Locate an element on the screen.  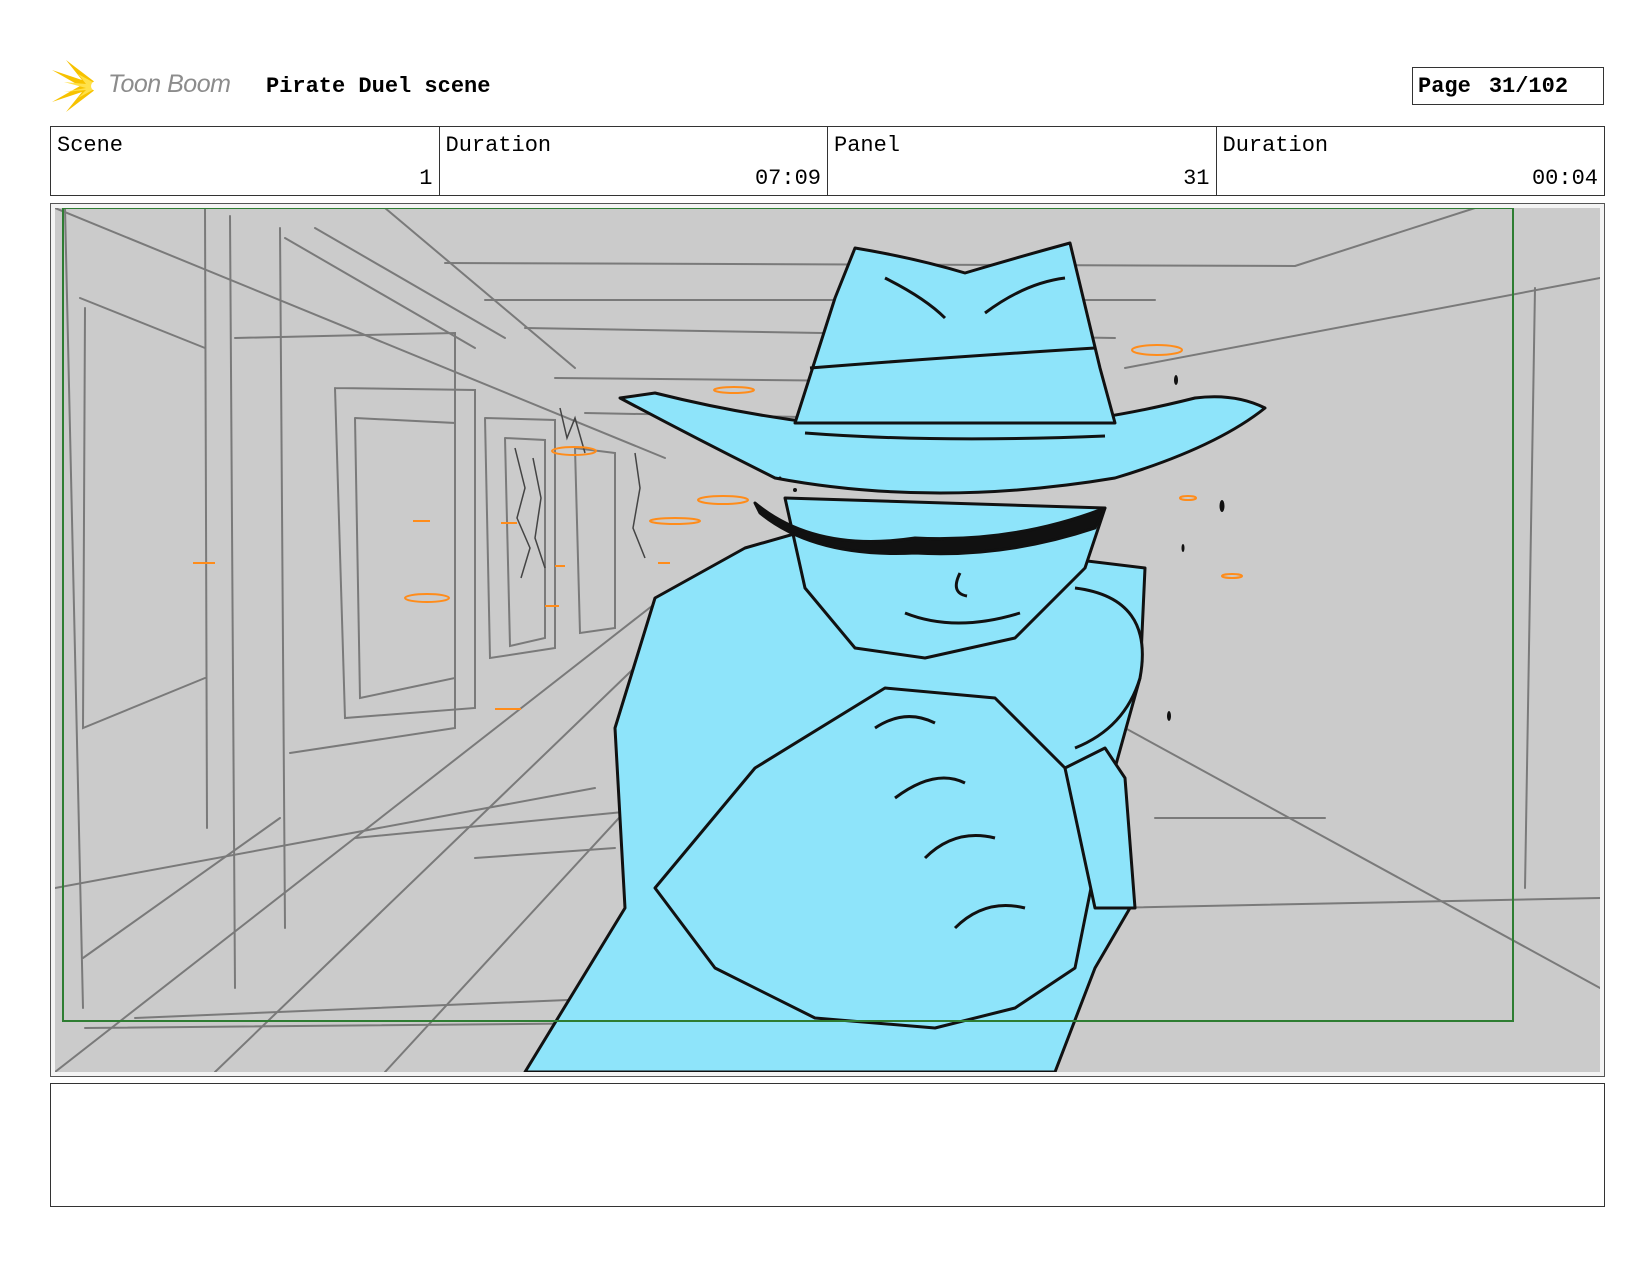
scene-cell: Scene 1 is located at coordinates (245, 161).